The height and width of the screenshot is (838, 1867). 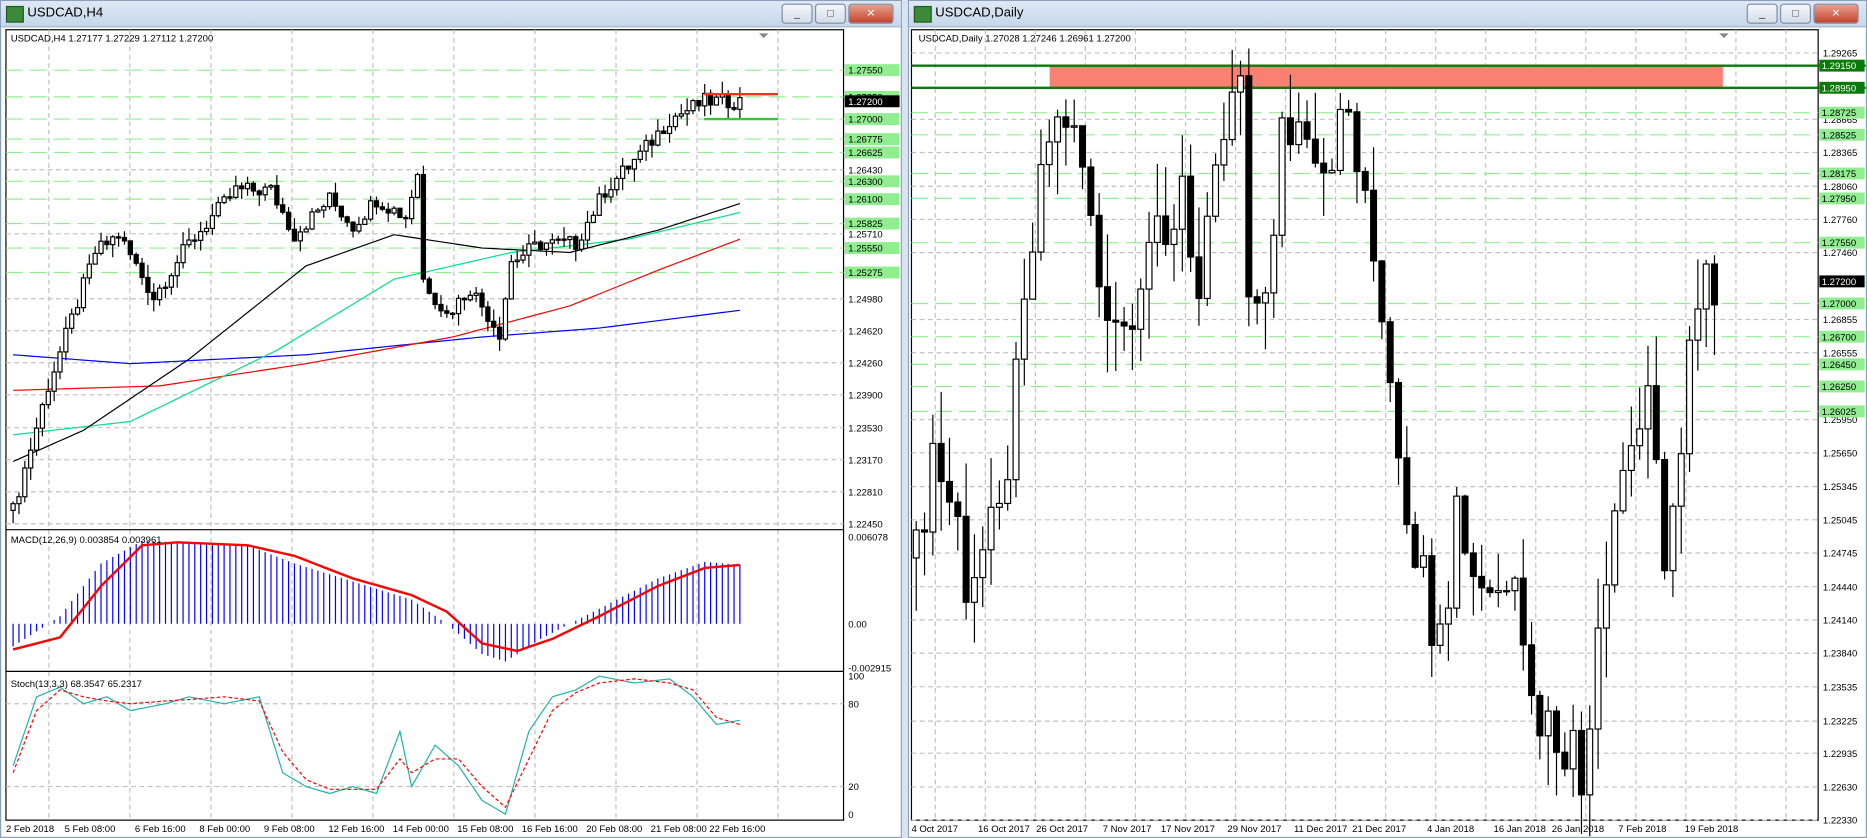 I want to click on price-axis-label: 1.22935, so click(x=1840, y=754).